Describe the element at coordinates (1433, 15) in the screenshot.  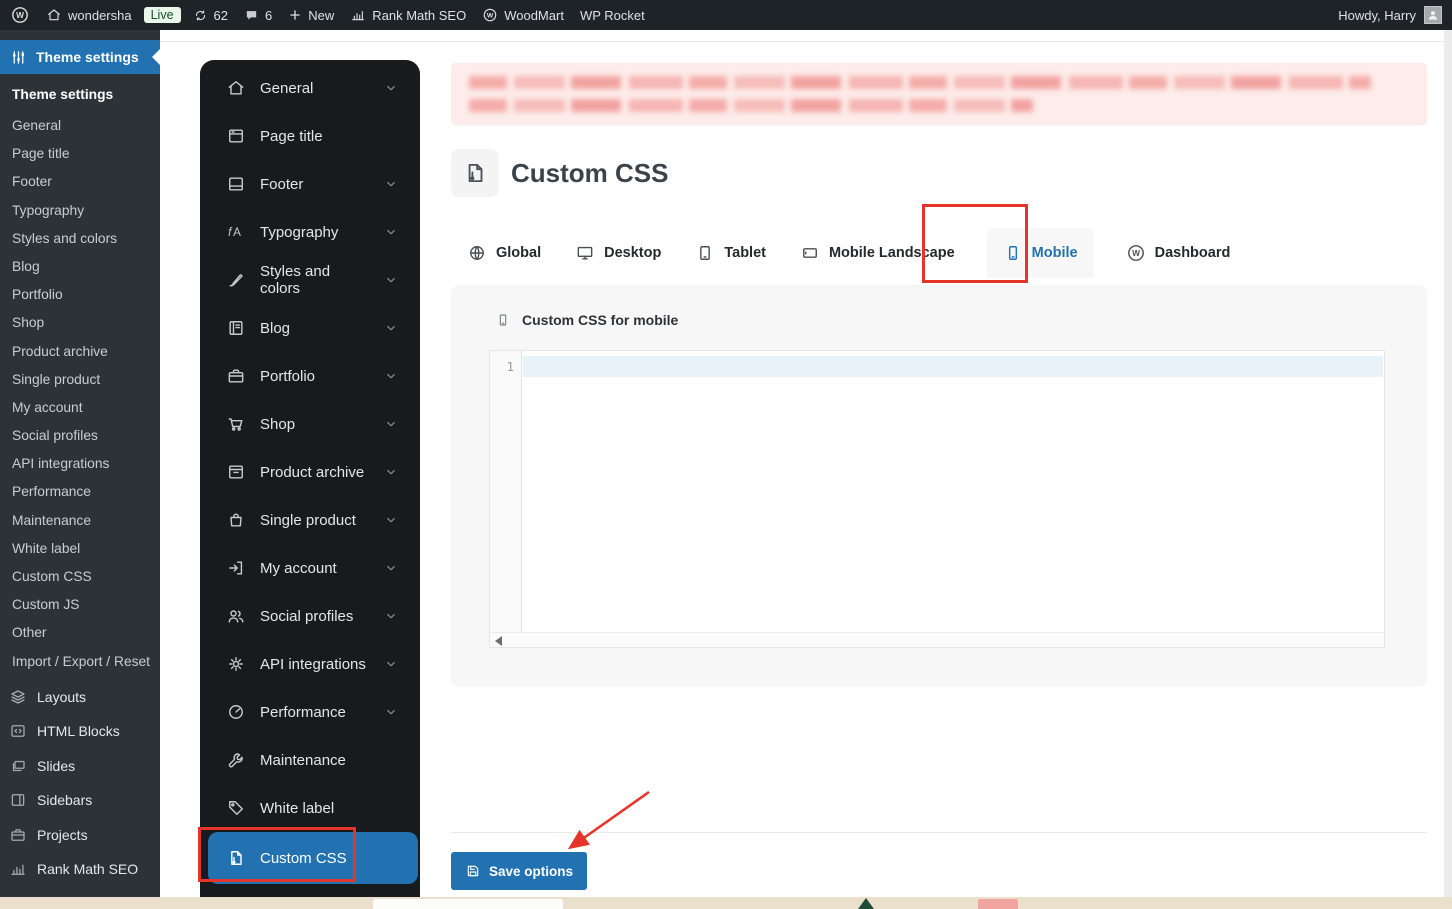
I see `avatar` at that location.